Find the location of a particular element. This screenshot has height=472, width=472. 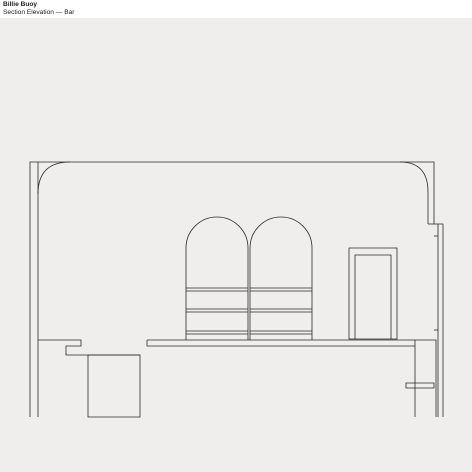

pedestal-cabinet is located at coordinates (114, 386).